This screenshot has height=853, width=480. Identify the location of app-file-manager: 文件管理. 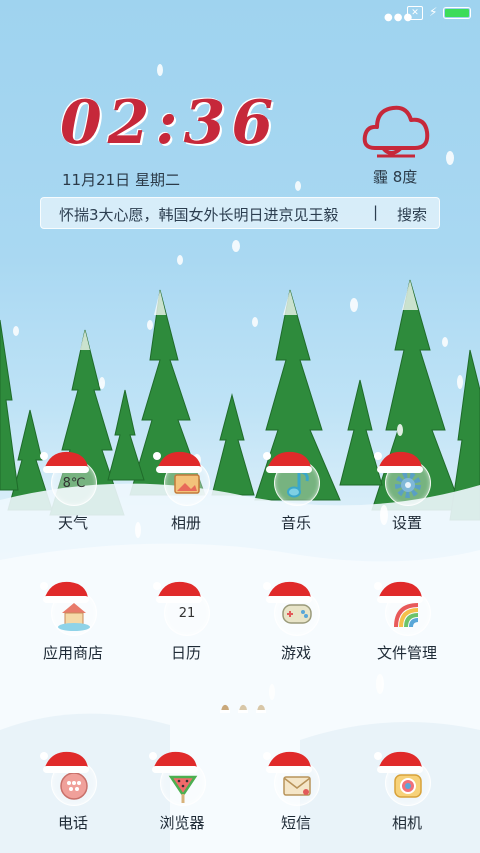
(407, 629).